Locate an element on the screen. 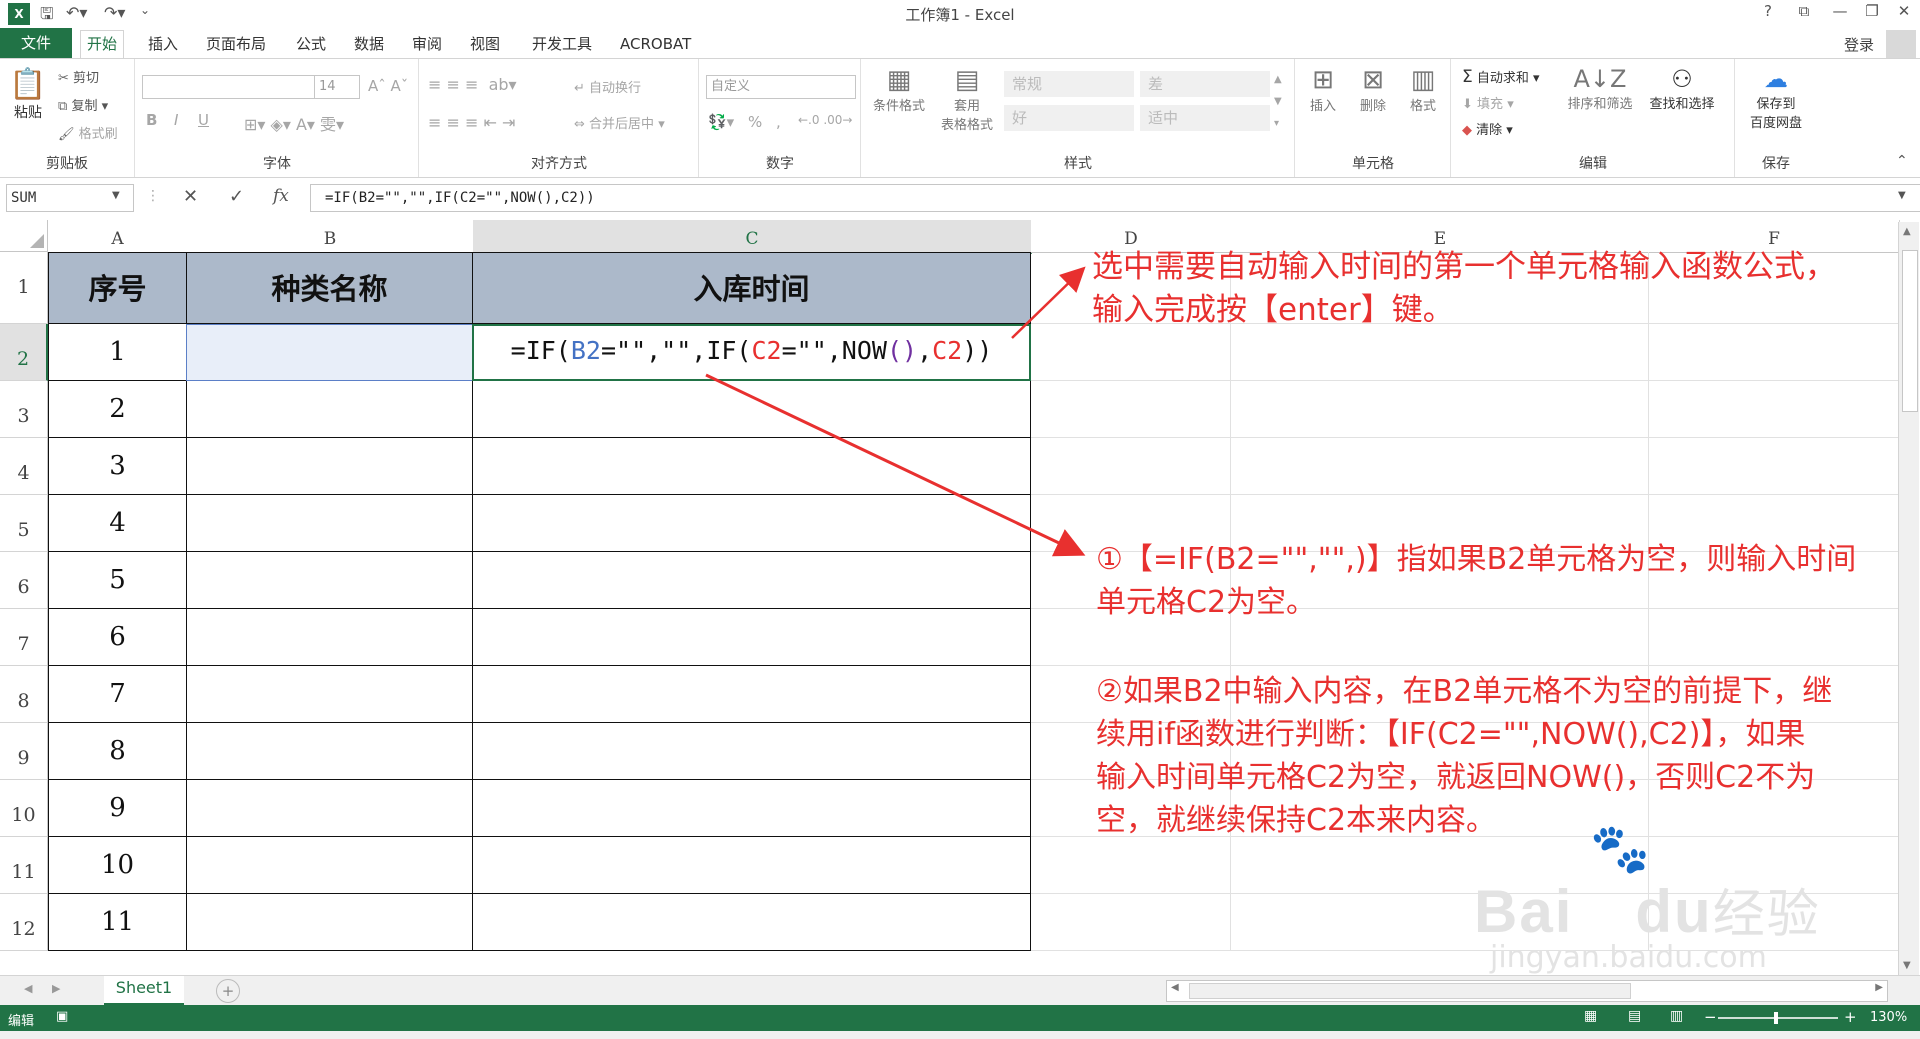  save-baidu-button: ☁ 保存到 百度网盘 is located at coordinates (1776, 98).